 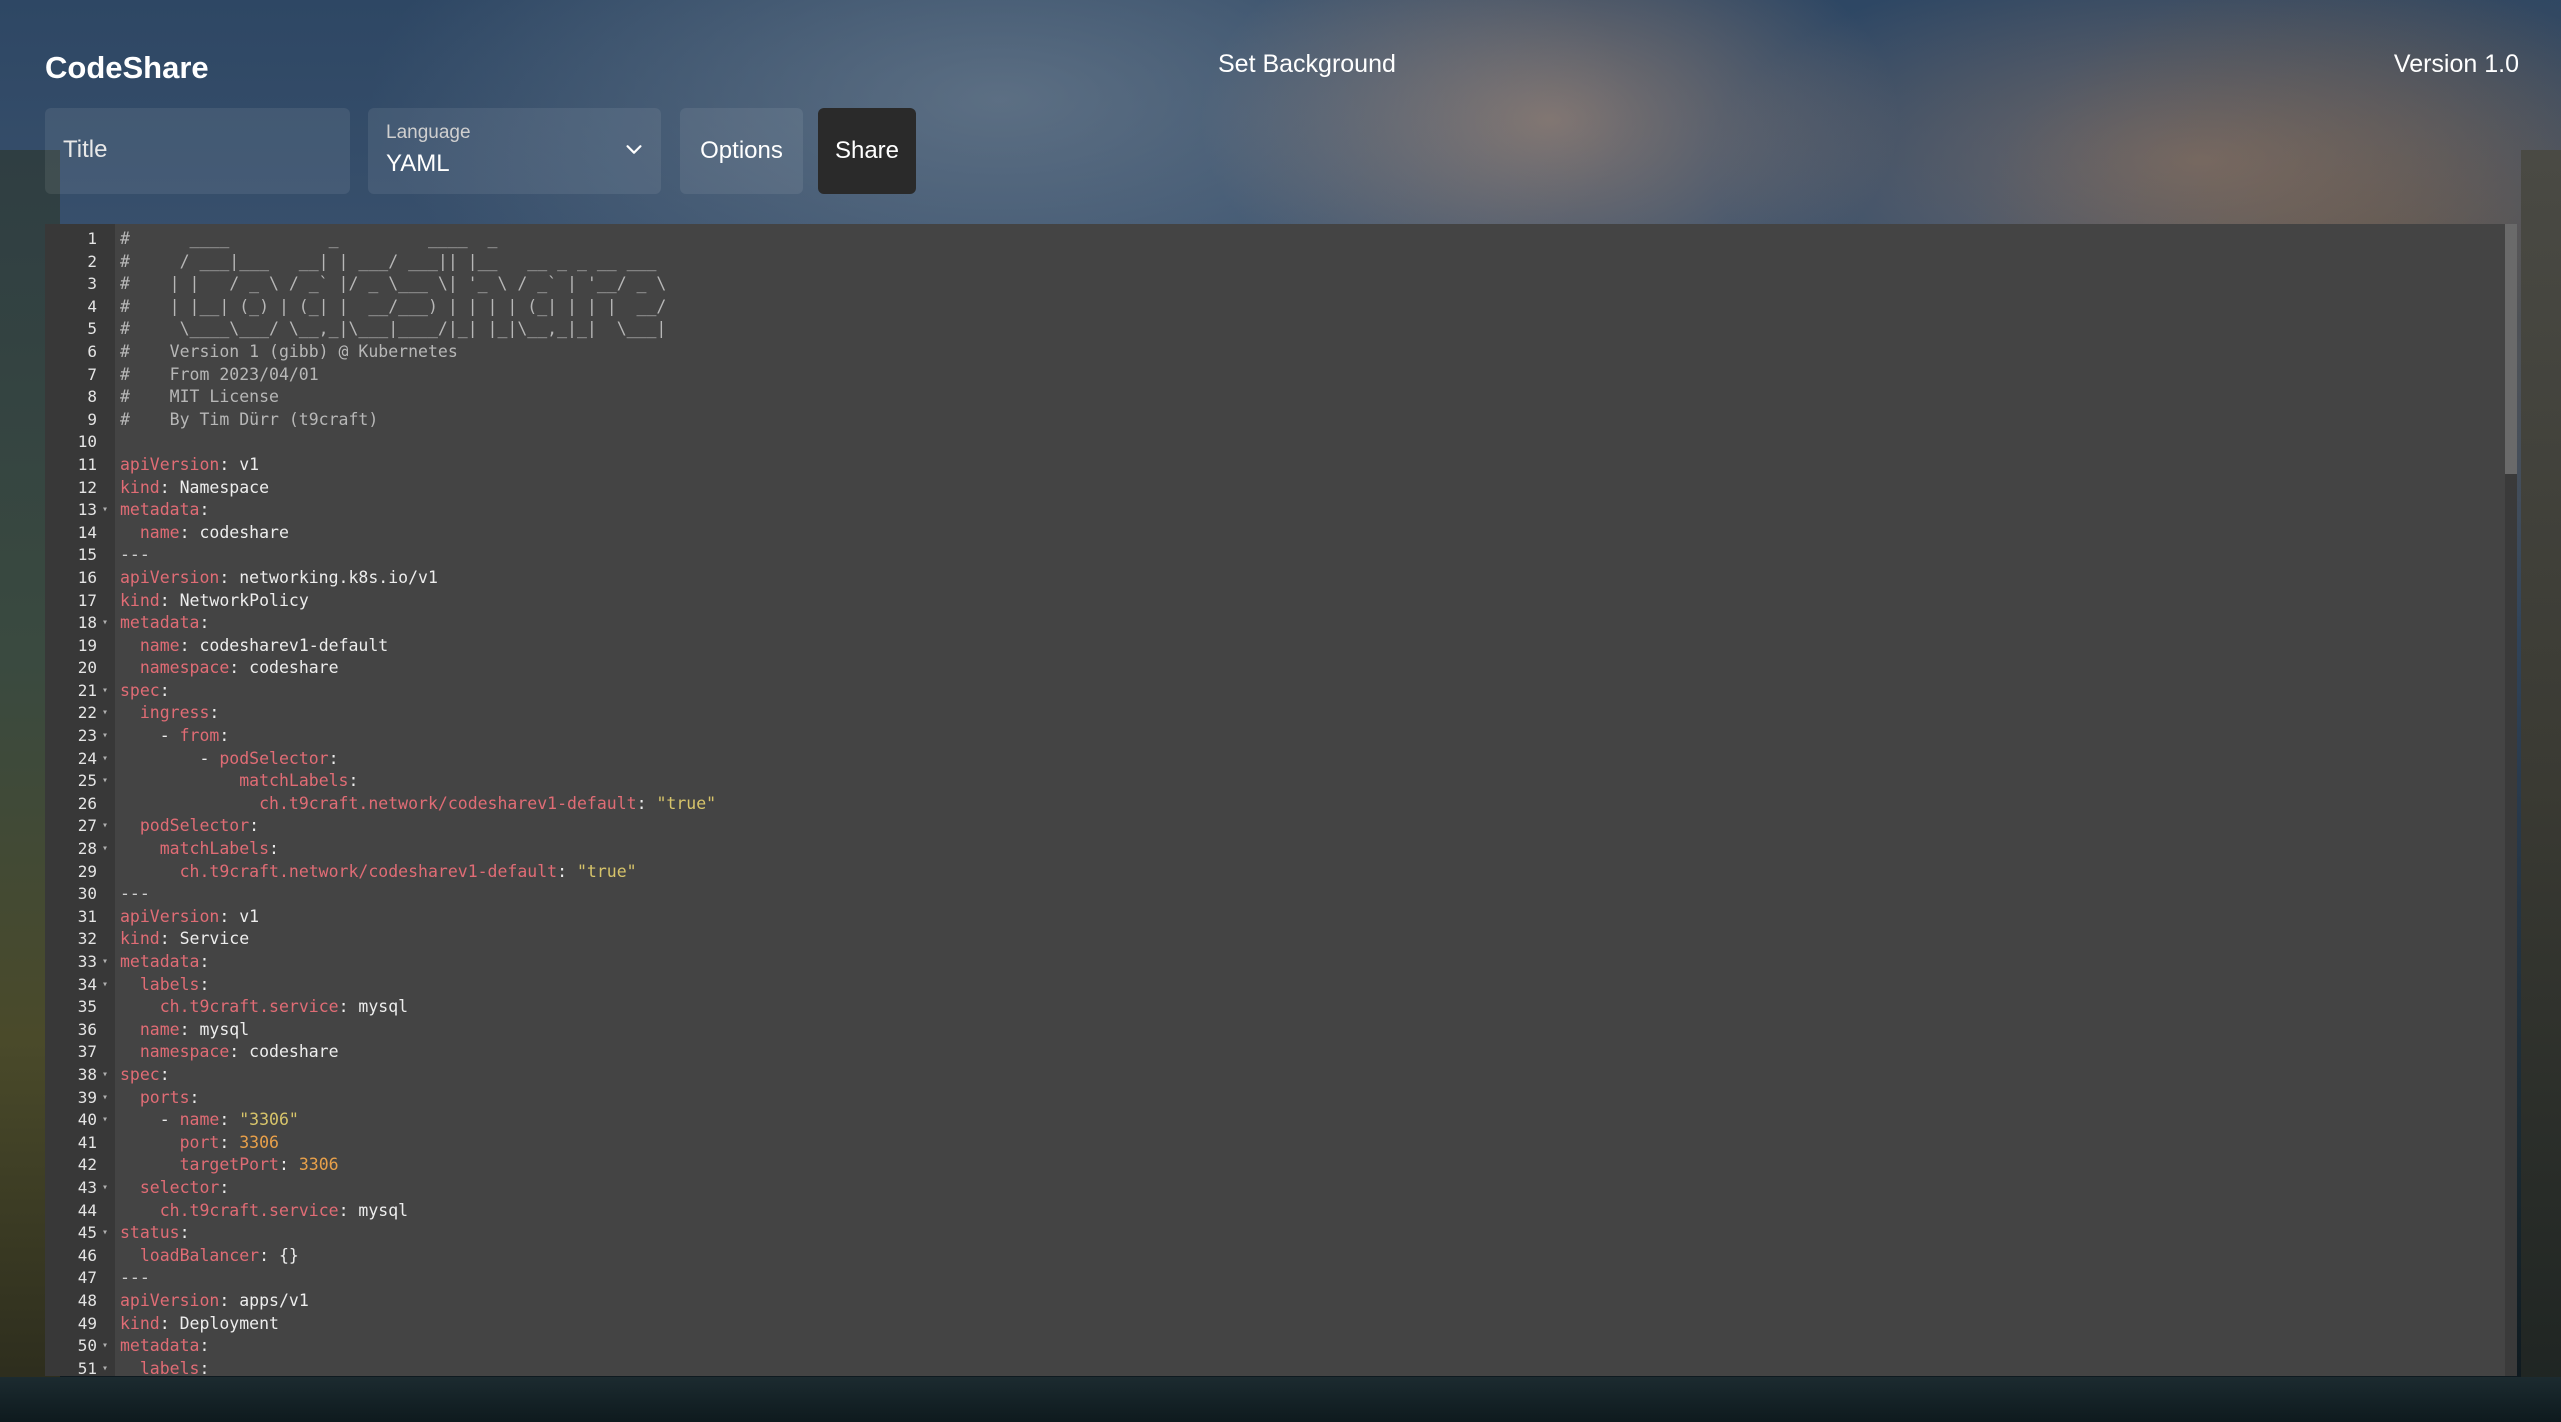 What do you see at coordinates (1275, 1256) in the screenshot?
I see `code-line: 46 loadBalancer: {}` at bounding box center [1275, 1256].